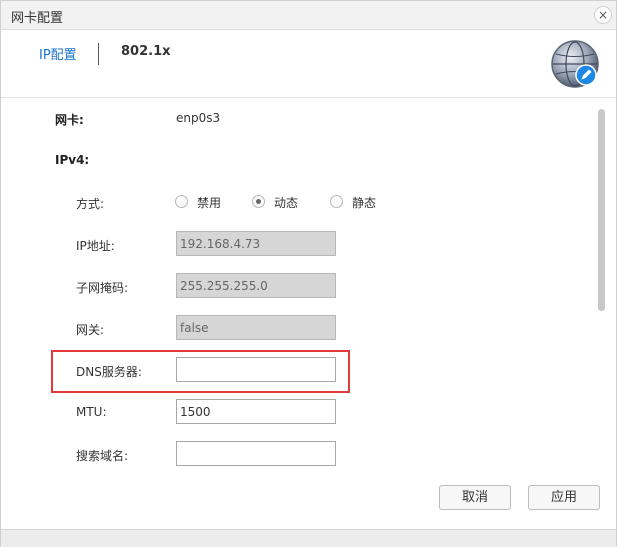  I want to click on tab-ip-config: IP配置, so click(58, 53).